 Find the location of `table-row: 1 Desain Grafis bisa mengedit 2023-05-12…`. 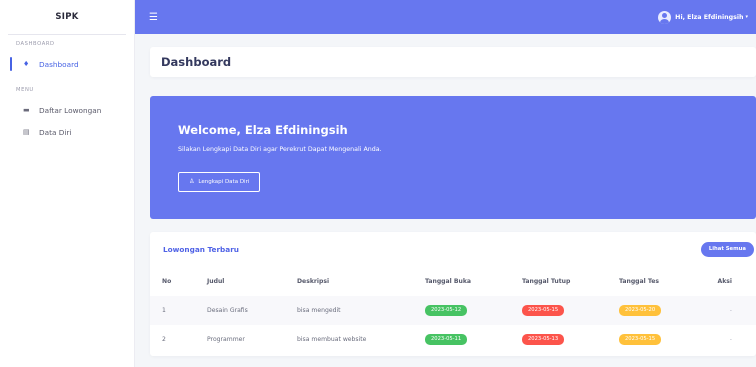

table-row: 1 Desain Grafis bisa mengedit 2023-05-12… is located at coordinates (453, 310).